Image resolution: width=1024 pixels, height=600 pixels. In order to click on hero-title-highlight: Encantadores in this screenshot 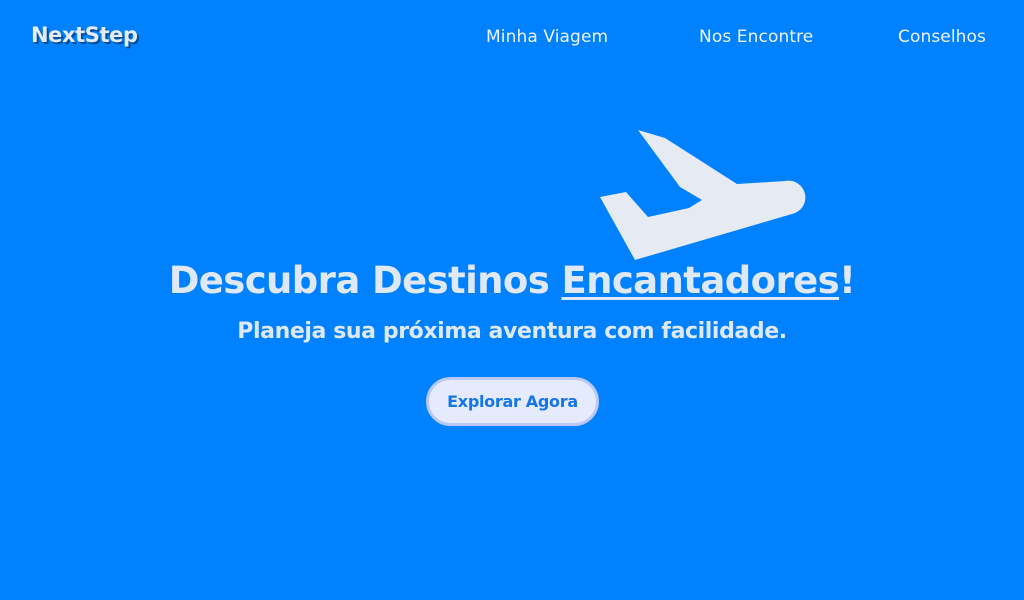, I will do `click(700, 280)`.